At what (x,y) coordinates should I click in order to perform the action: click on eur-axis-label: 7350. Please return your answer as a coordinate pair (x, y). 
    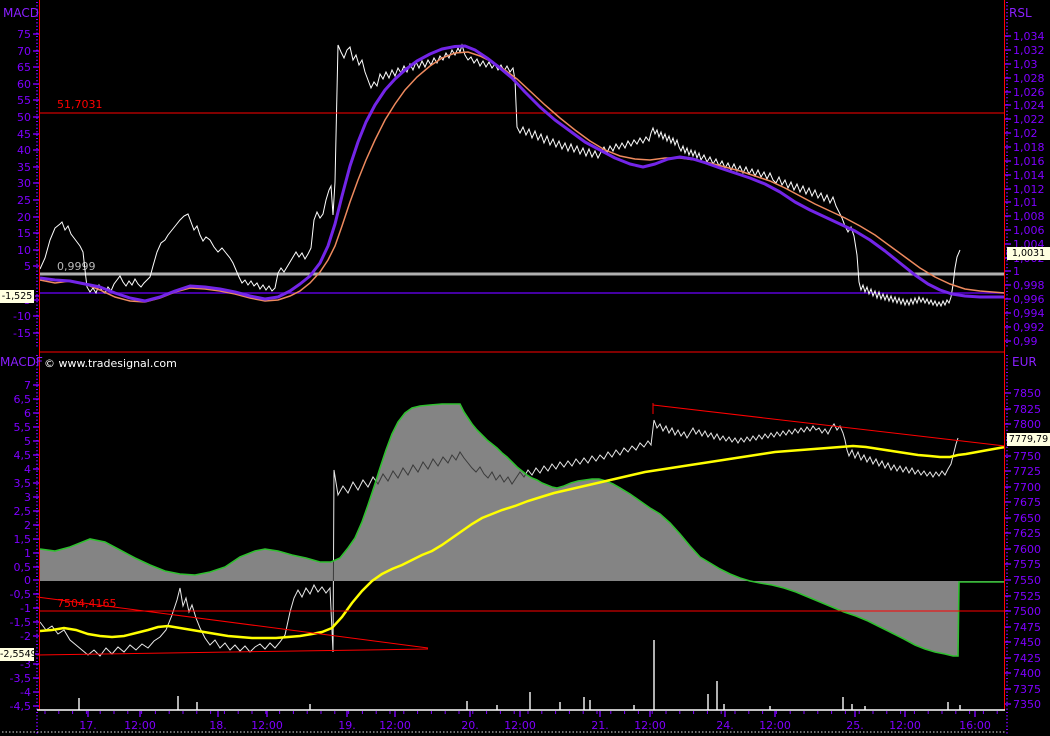
    Looking at the image, I should click on (1027, 704).